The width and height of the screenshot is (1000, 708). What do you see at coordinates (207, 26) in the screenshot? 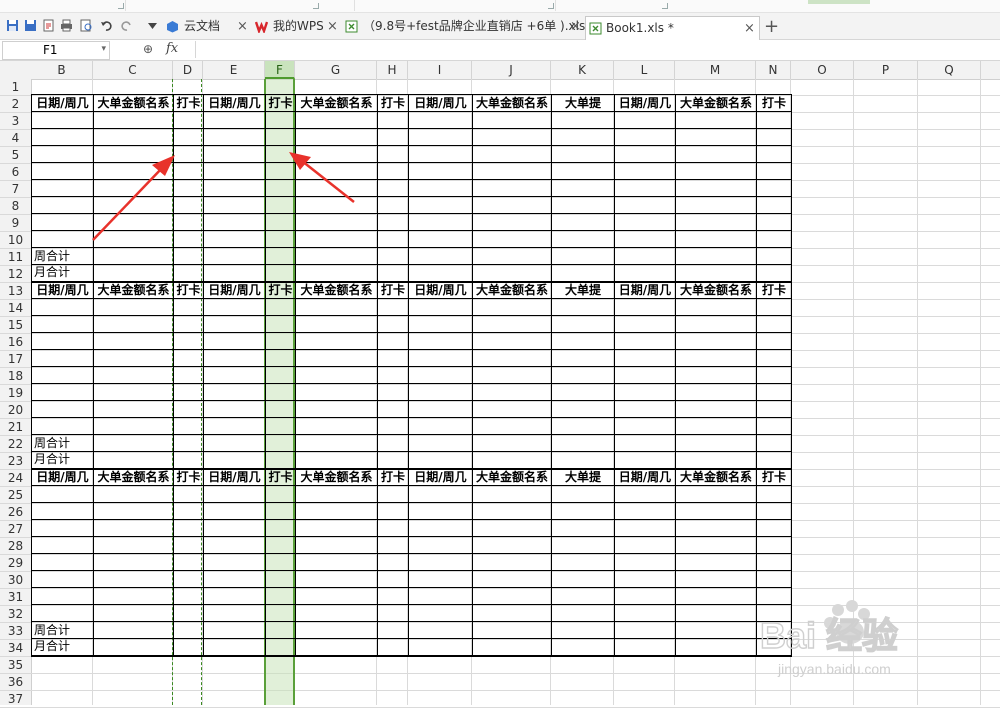
I see `tab-cloud-docs: 云文档 ×` at bounding box center [207, 26].